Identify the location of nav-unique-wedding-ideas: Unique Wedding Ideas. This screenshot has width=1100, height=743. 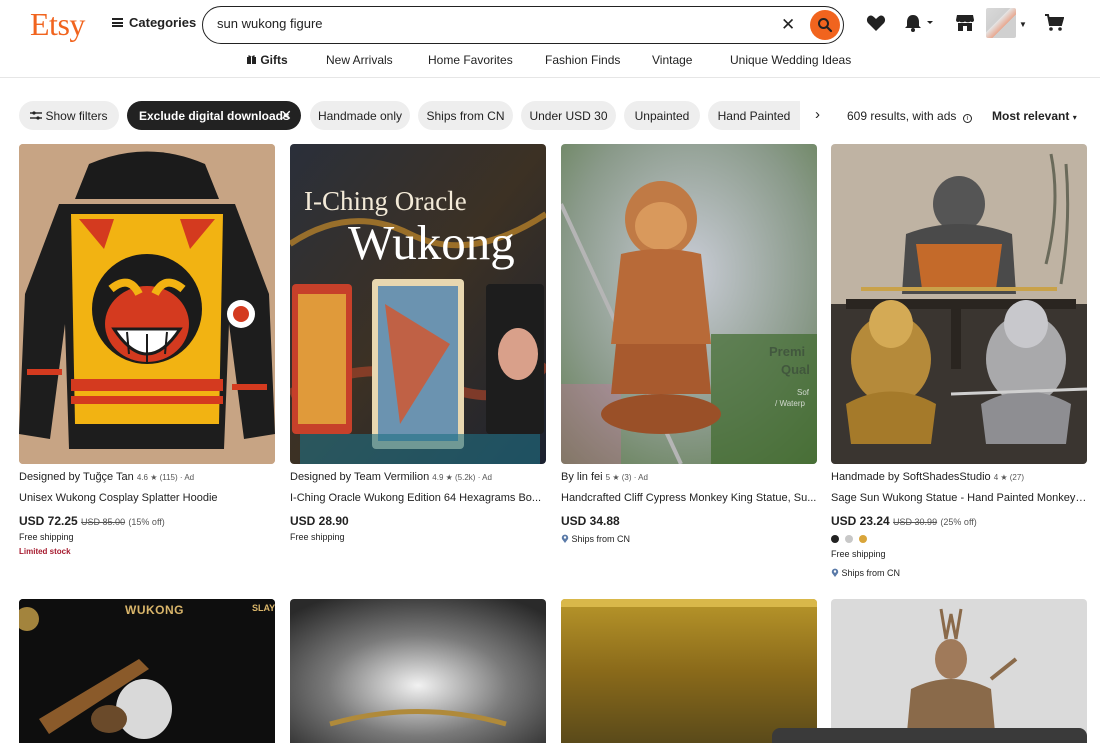
(790, 60).